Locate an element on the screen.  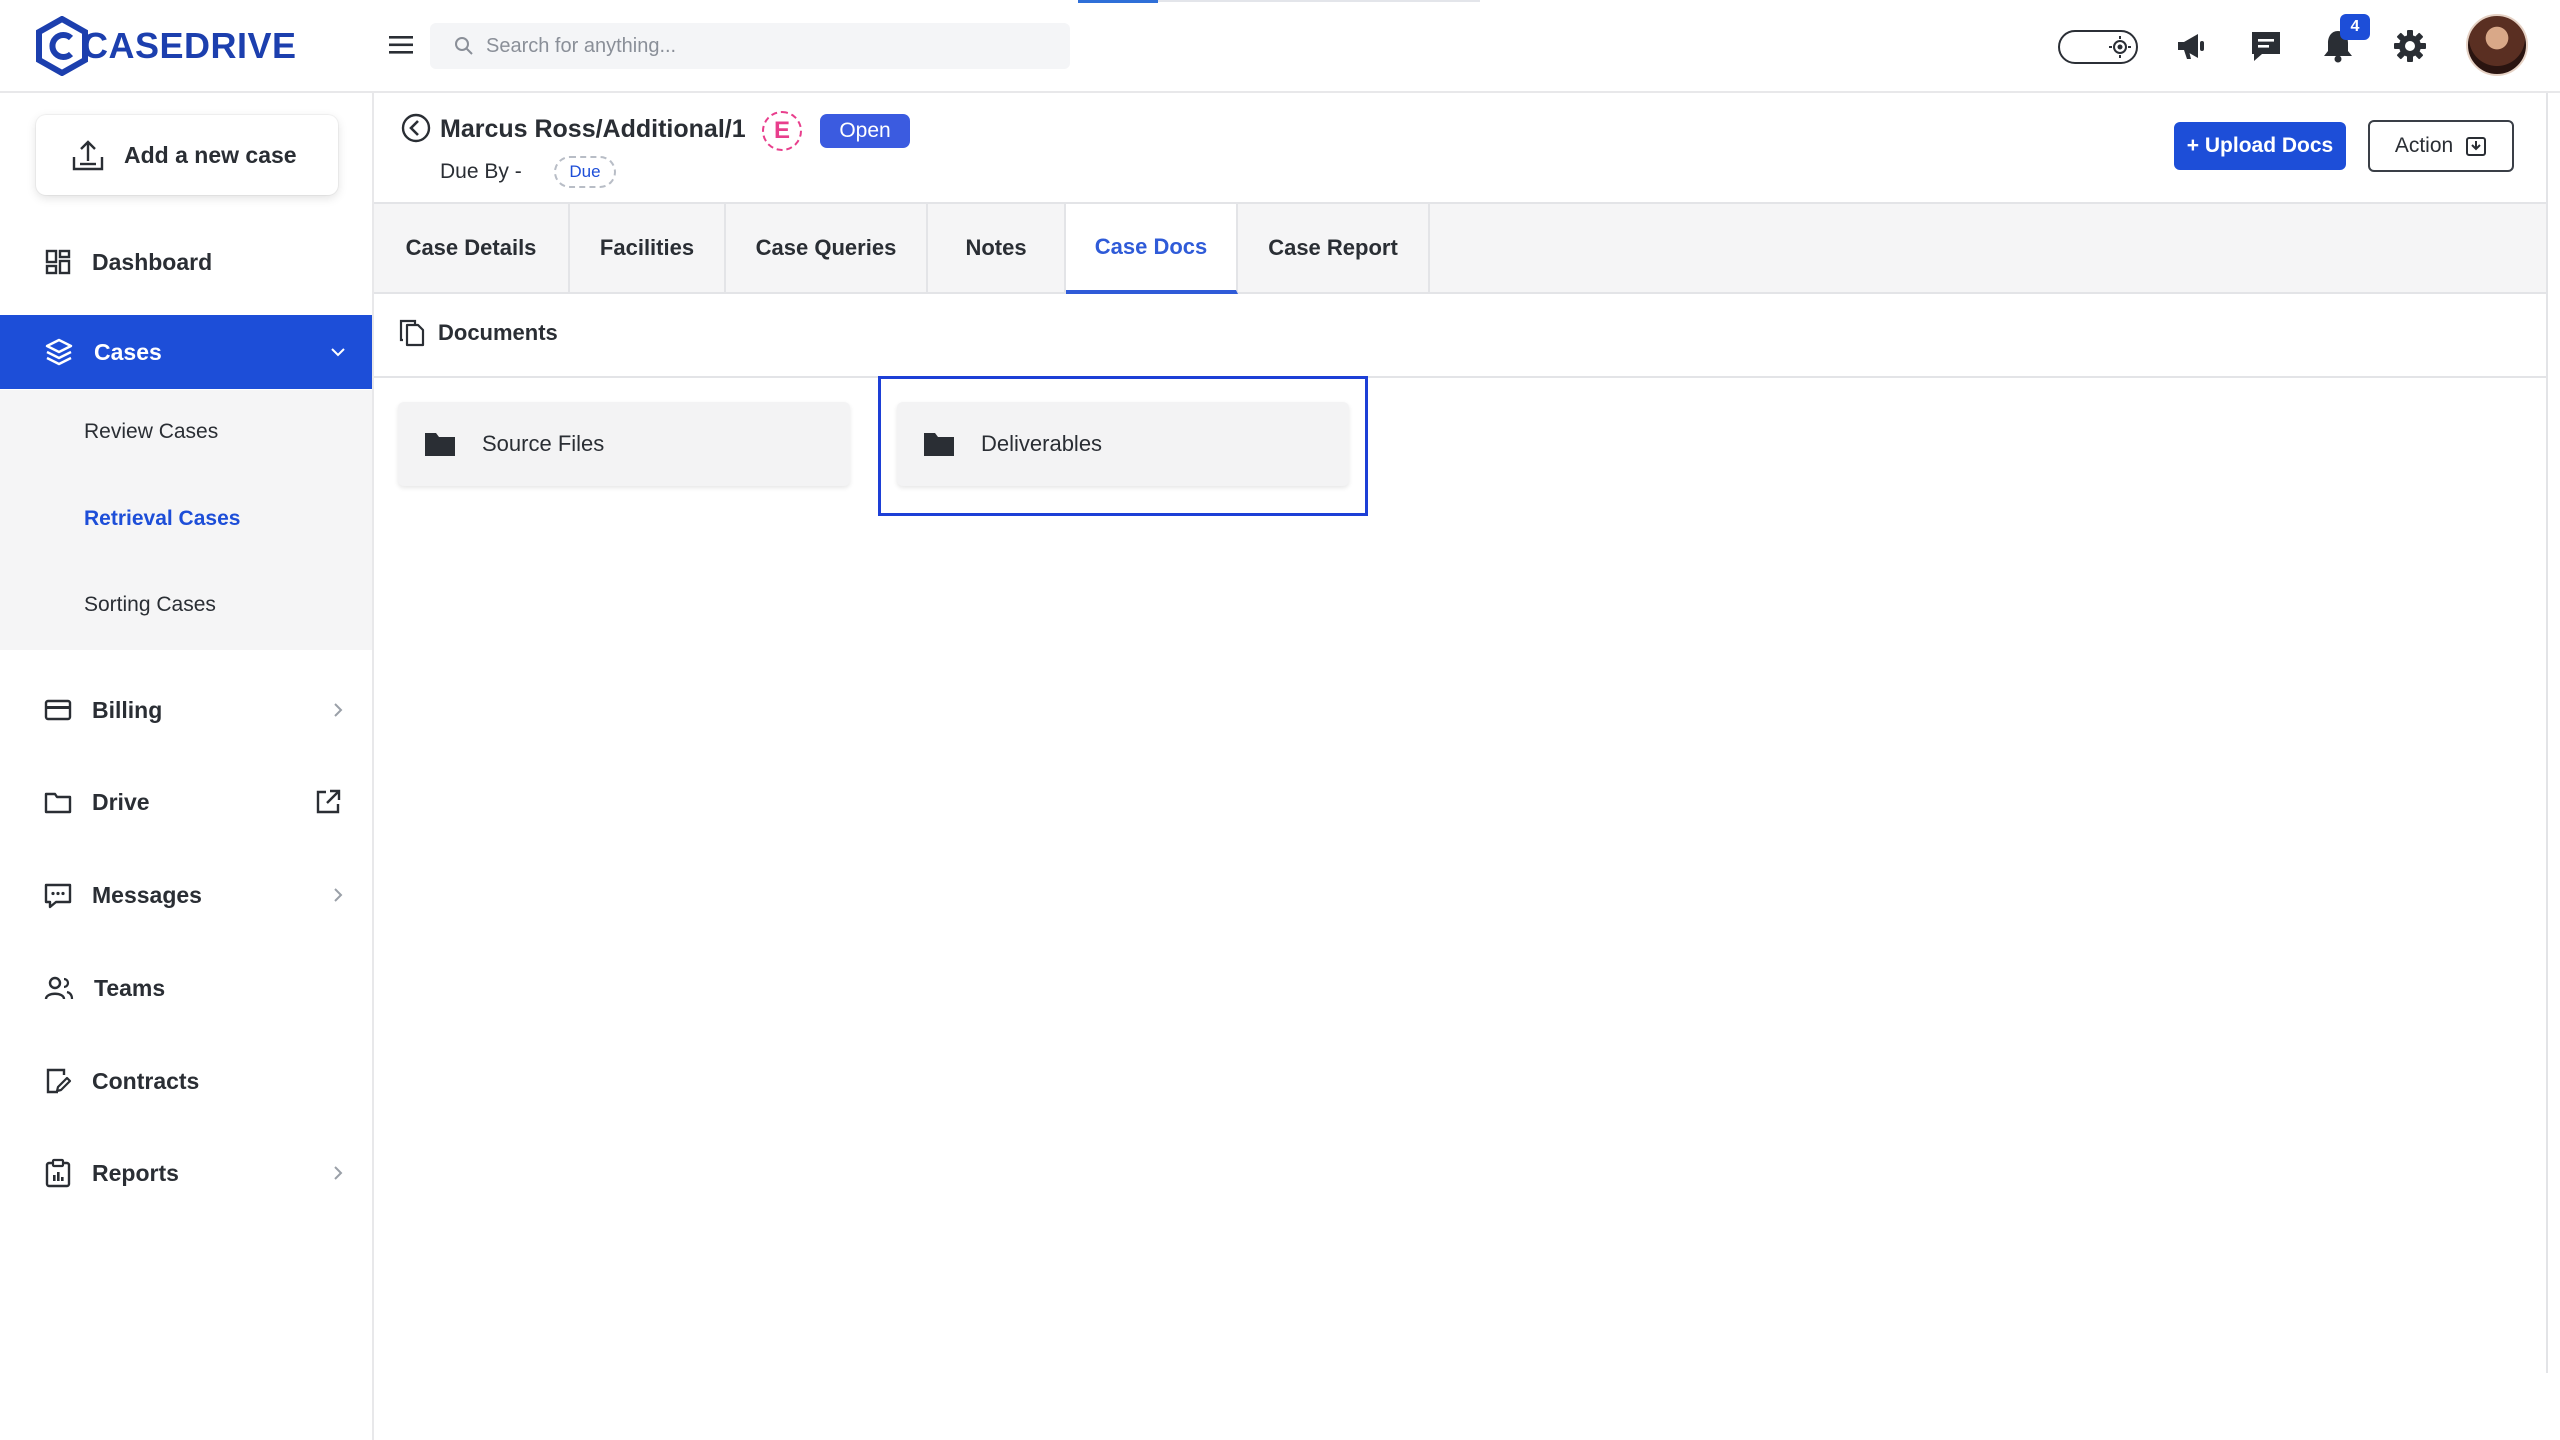
menu-icon is located at coordinates (401, 45).